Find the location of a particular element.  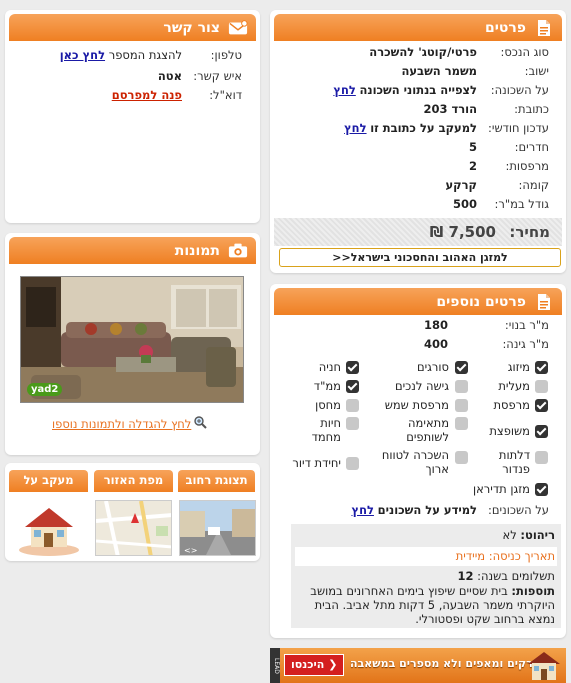

contact-person-value: אטה is located at coordinates (169, 76).